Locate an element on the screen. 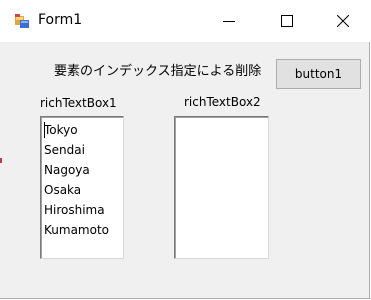  list-item: Nagoya is located at coordinates (67, 170).